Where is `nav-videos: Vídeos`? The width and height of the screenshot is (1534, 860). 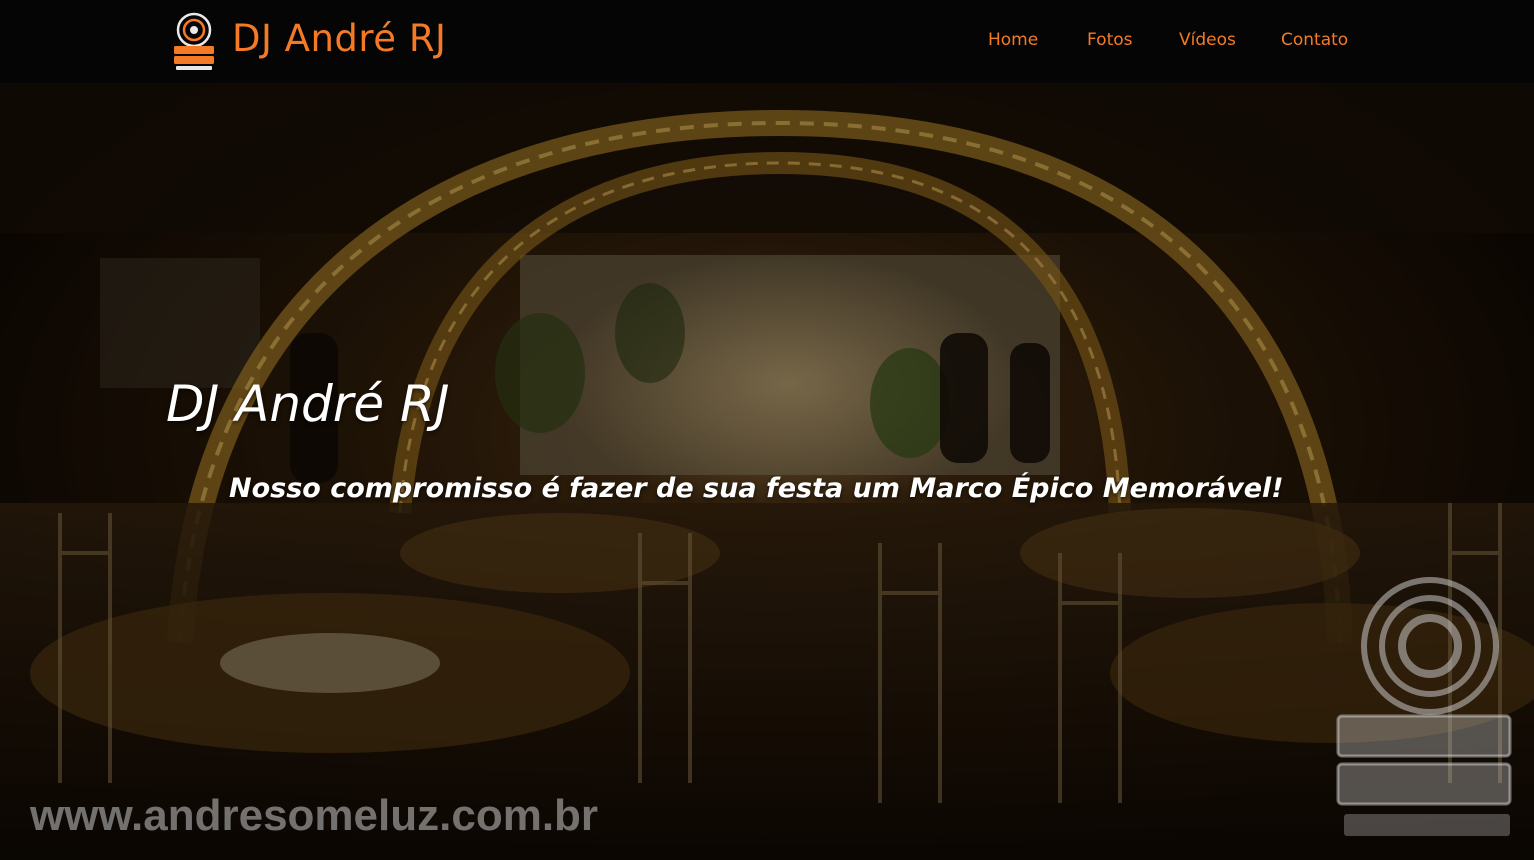 nav-videos: Vídeos is located at coordinates (1207, 40).